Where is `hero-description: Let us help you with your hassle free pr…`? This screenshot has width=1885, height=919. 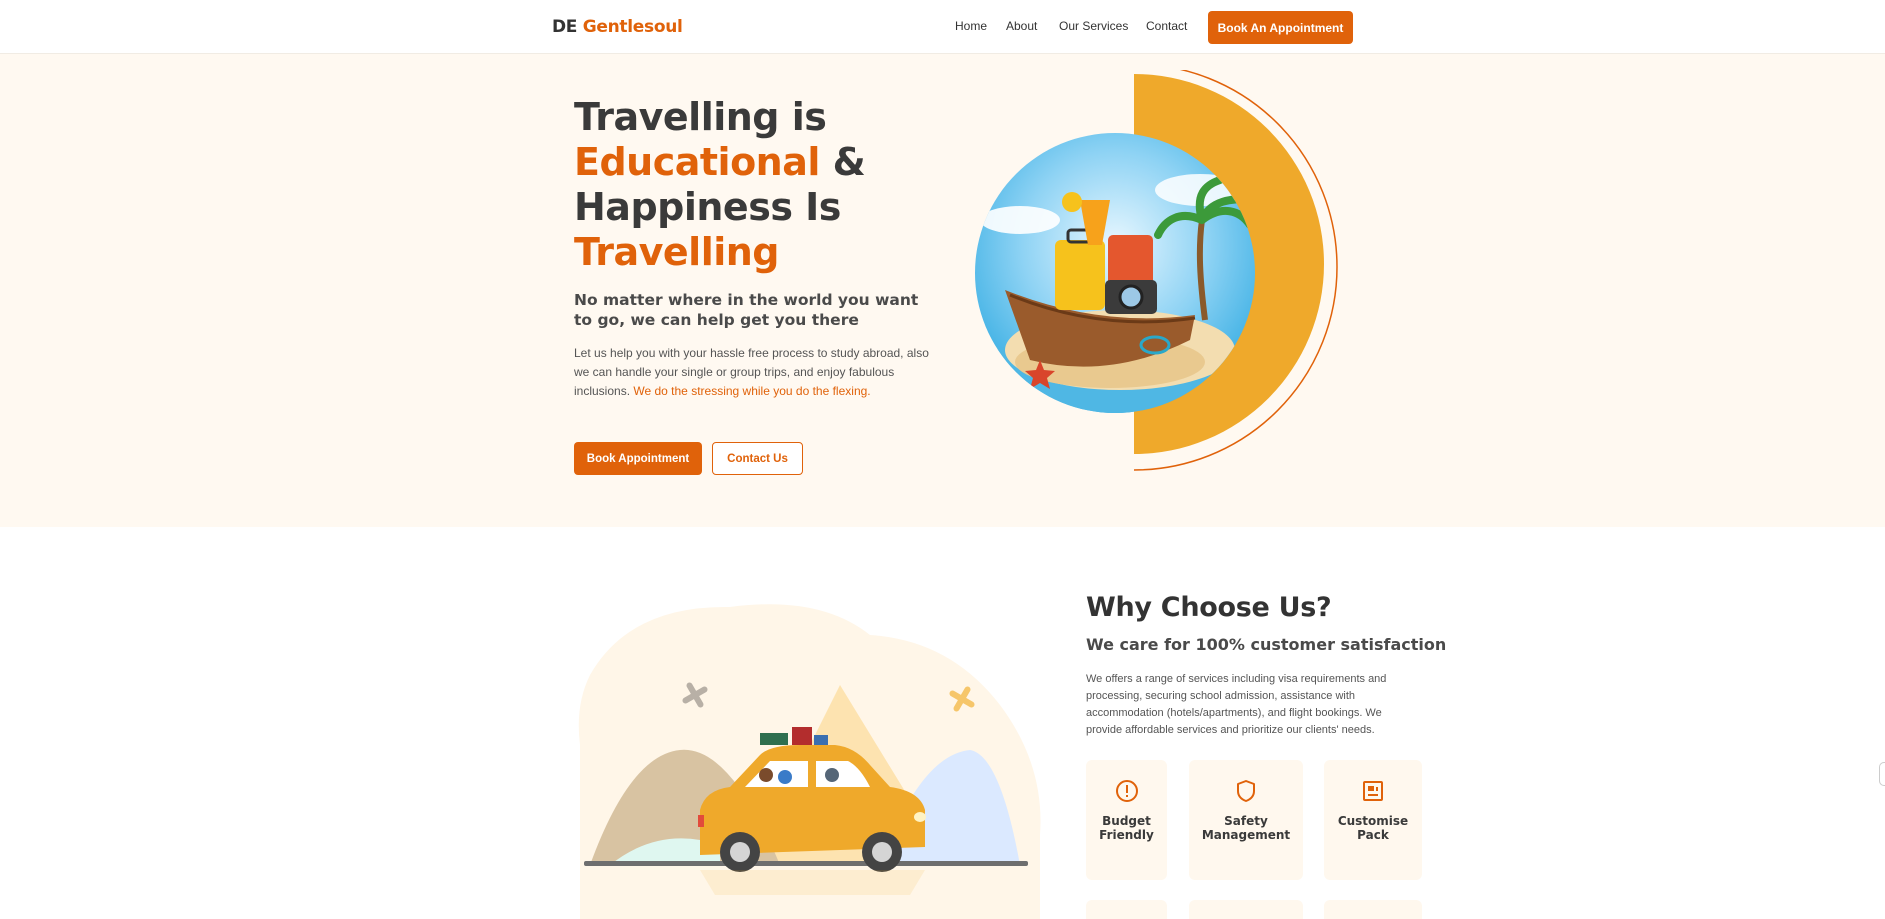 hero-description: Let us help you with your hassle free pr… is located at coordinates (754, 372).